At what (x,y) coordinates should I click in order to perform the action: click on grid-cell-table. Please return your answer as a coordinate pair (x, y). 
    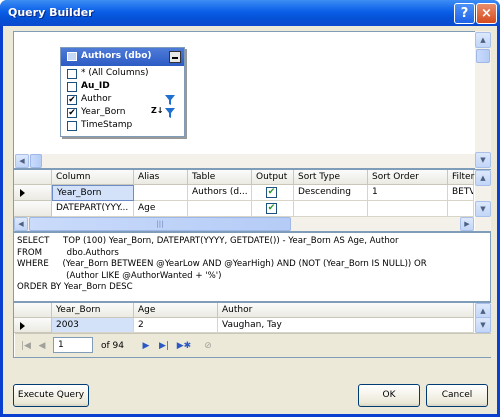
    Looking at the image, I should click on (220, 209).